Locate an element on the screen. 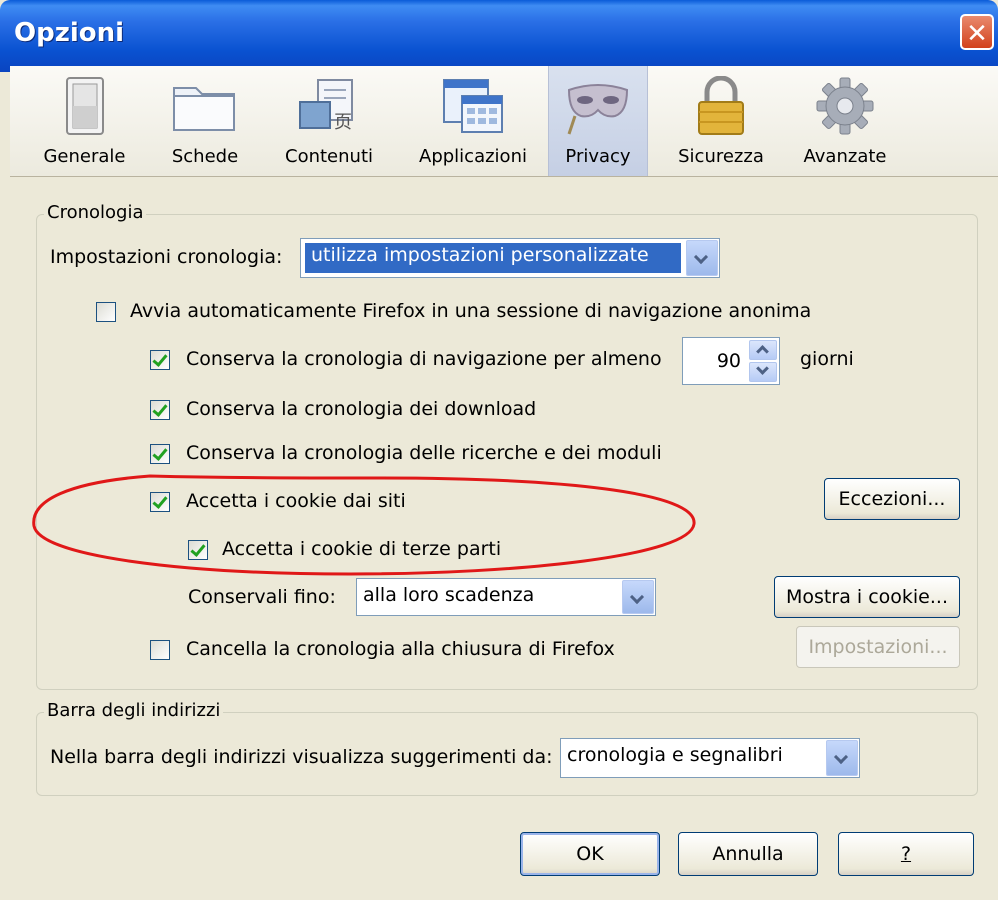 Image resolution: width=998 pixels, height=900 pixels. tab-label: Sicurezza is located at coordinates (721, 156).